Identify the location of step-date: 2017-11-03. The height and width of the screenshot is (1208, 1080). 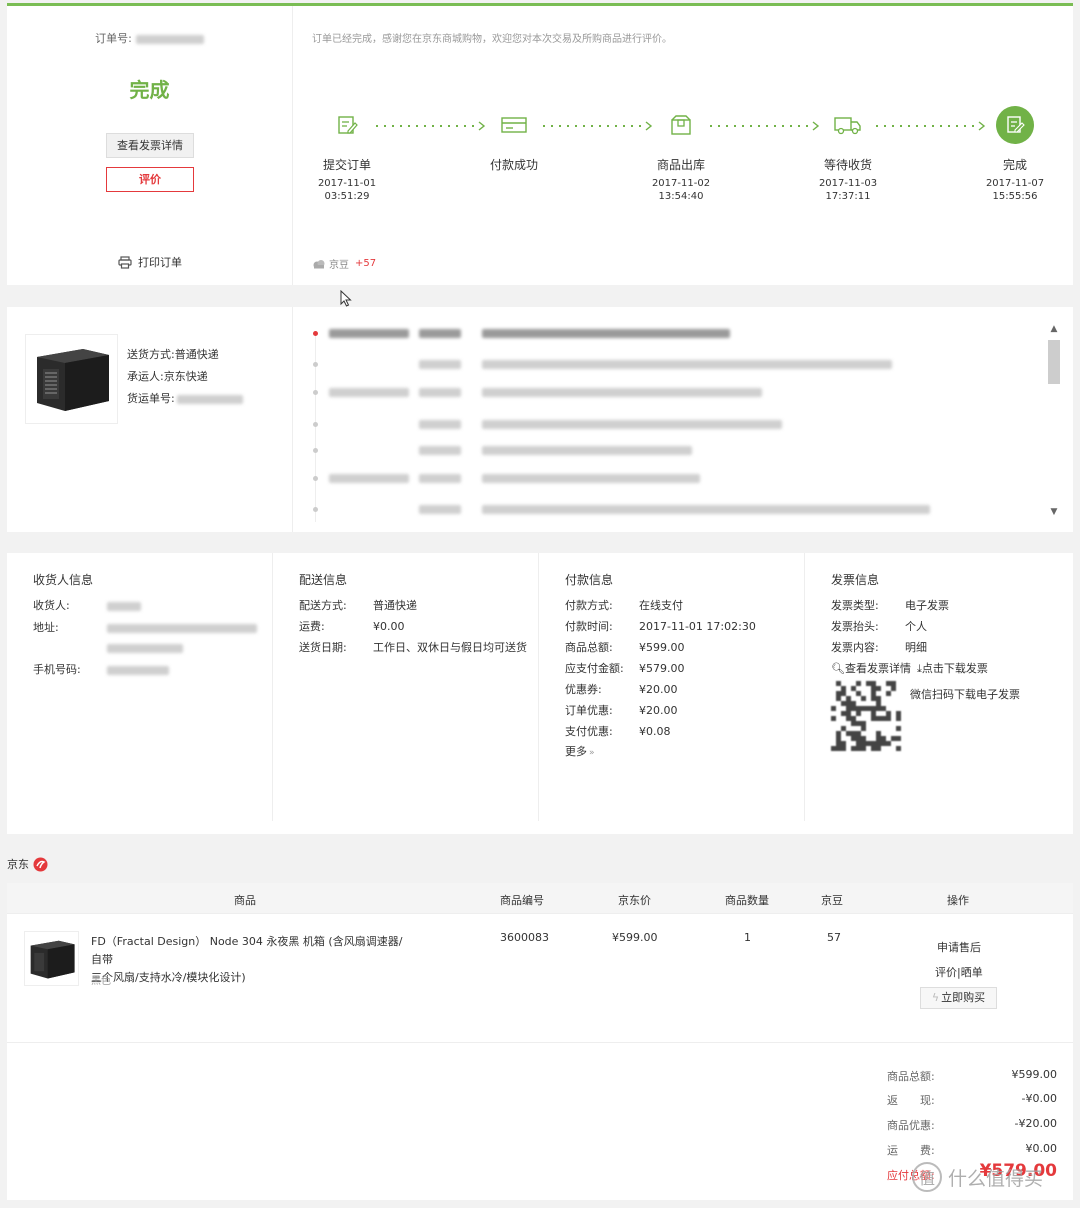
(848, 183).